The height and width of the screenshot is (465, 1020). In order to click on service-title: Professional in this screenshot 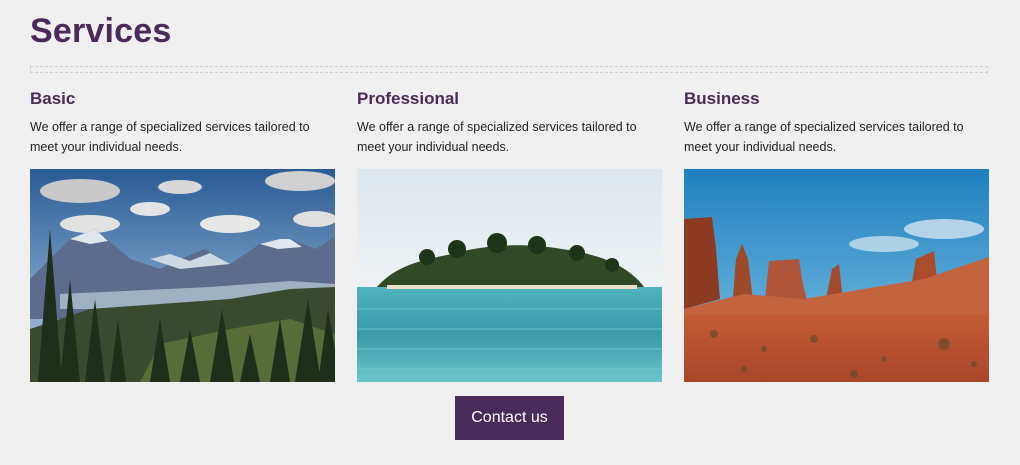, I will do `click(408, 98)`.